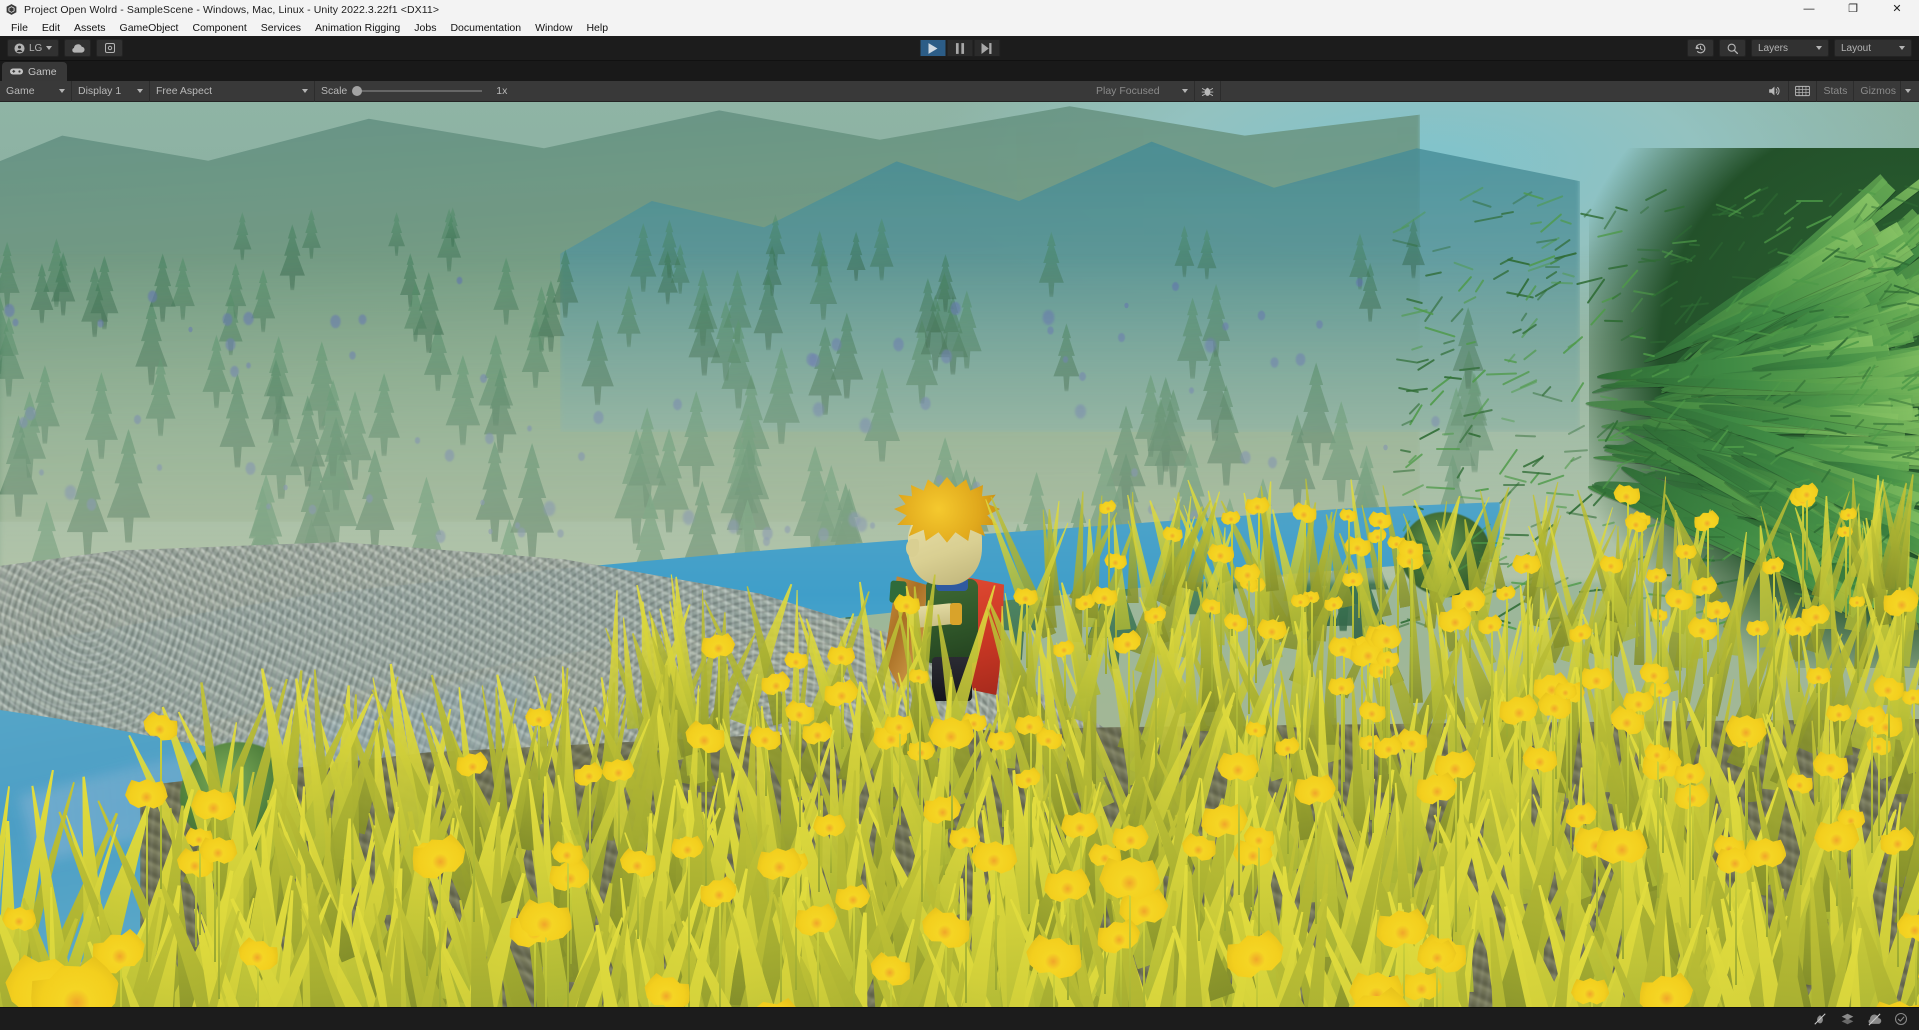 This screenshot has height=1030, width=1919. Describe the element at coordinates (334, 91) in the screenshot. I see `scale-label: Scale` at that location.